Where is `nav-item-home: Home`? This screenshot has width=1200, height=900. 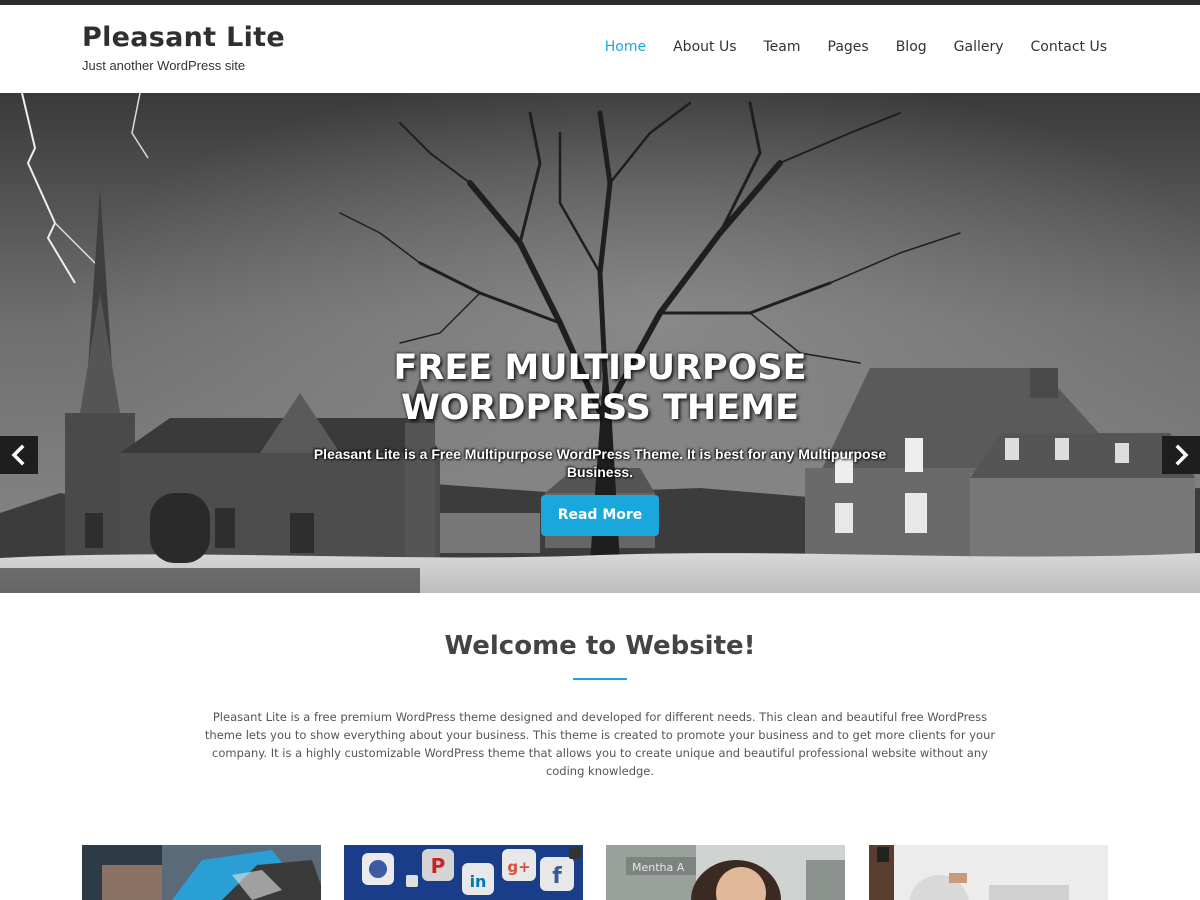
nav-item-home: Home is located at coordinates (625, 47).